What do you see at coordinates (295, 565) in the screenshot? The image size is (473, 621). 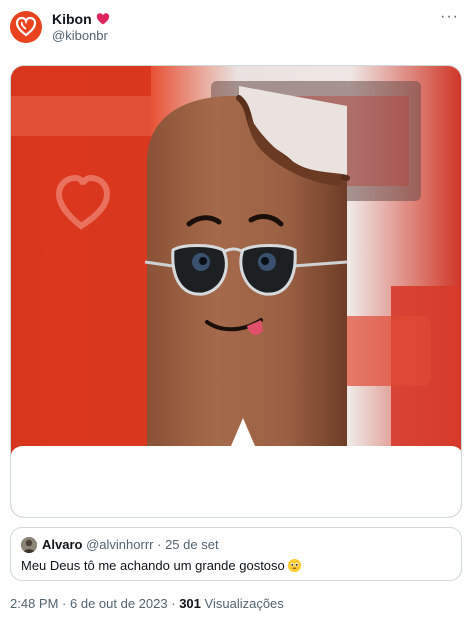 I see `pleading-face-emoji-icon` at bounding box center [295, 565].